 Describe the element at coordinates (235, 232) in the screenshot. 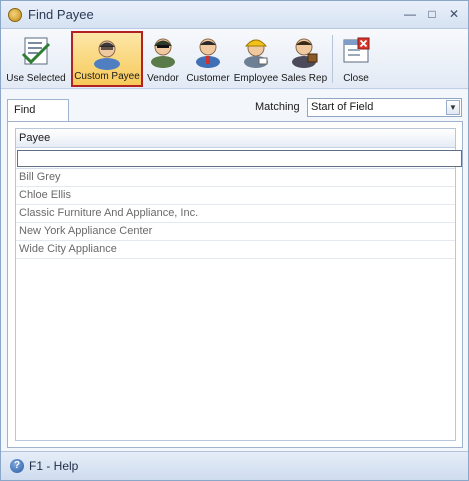

I see `table-row: New York Appliance Center` at that location.